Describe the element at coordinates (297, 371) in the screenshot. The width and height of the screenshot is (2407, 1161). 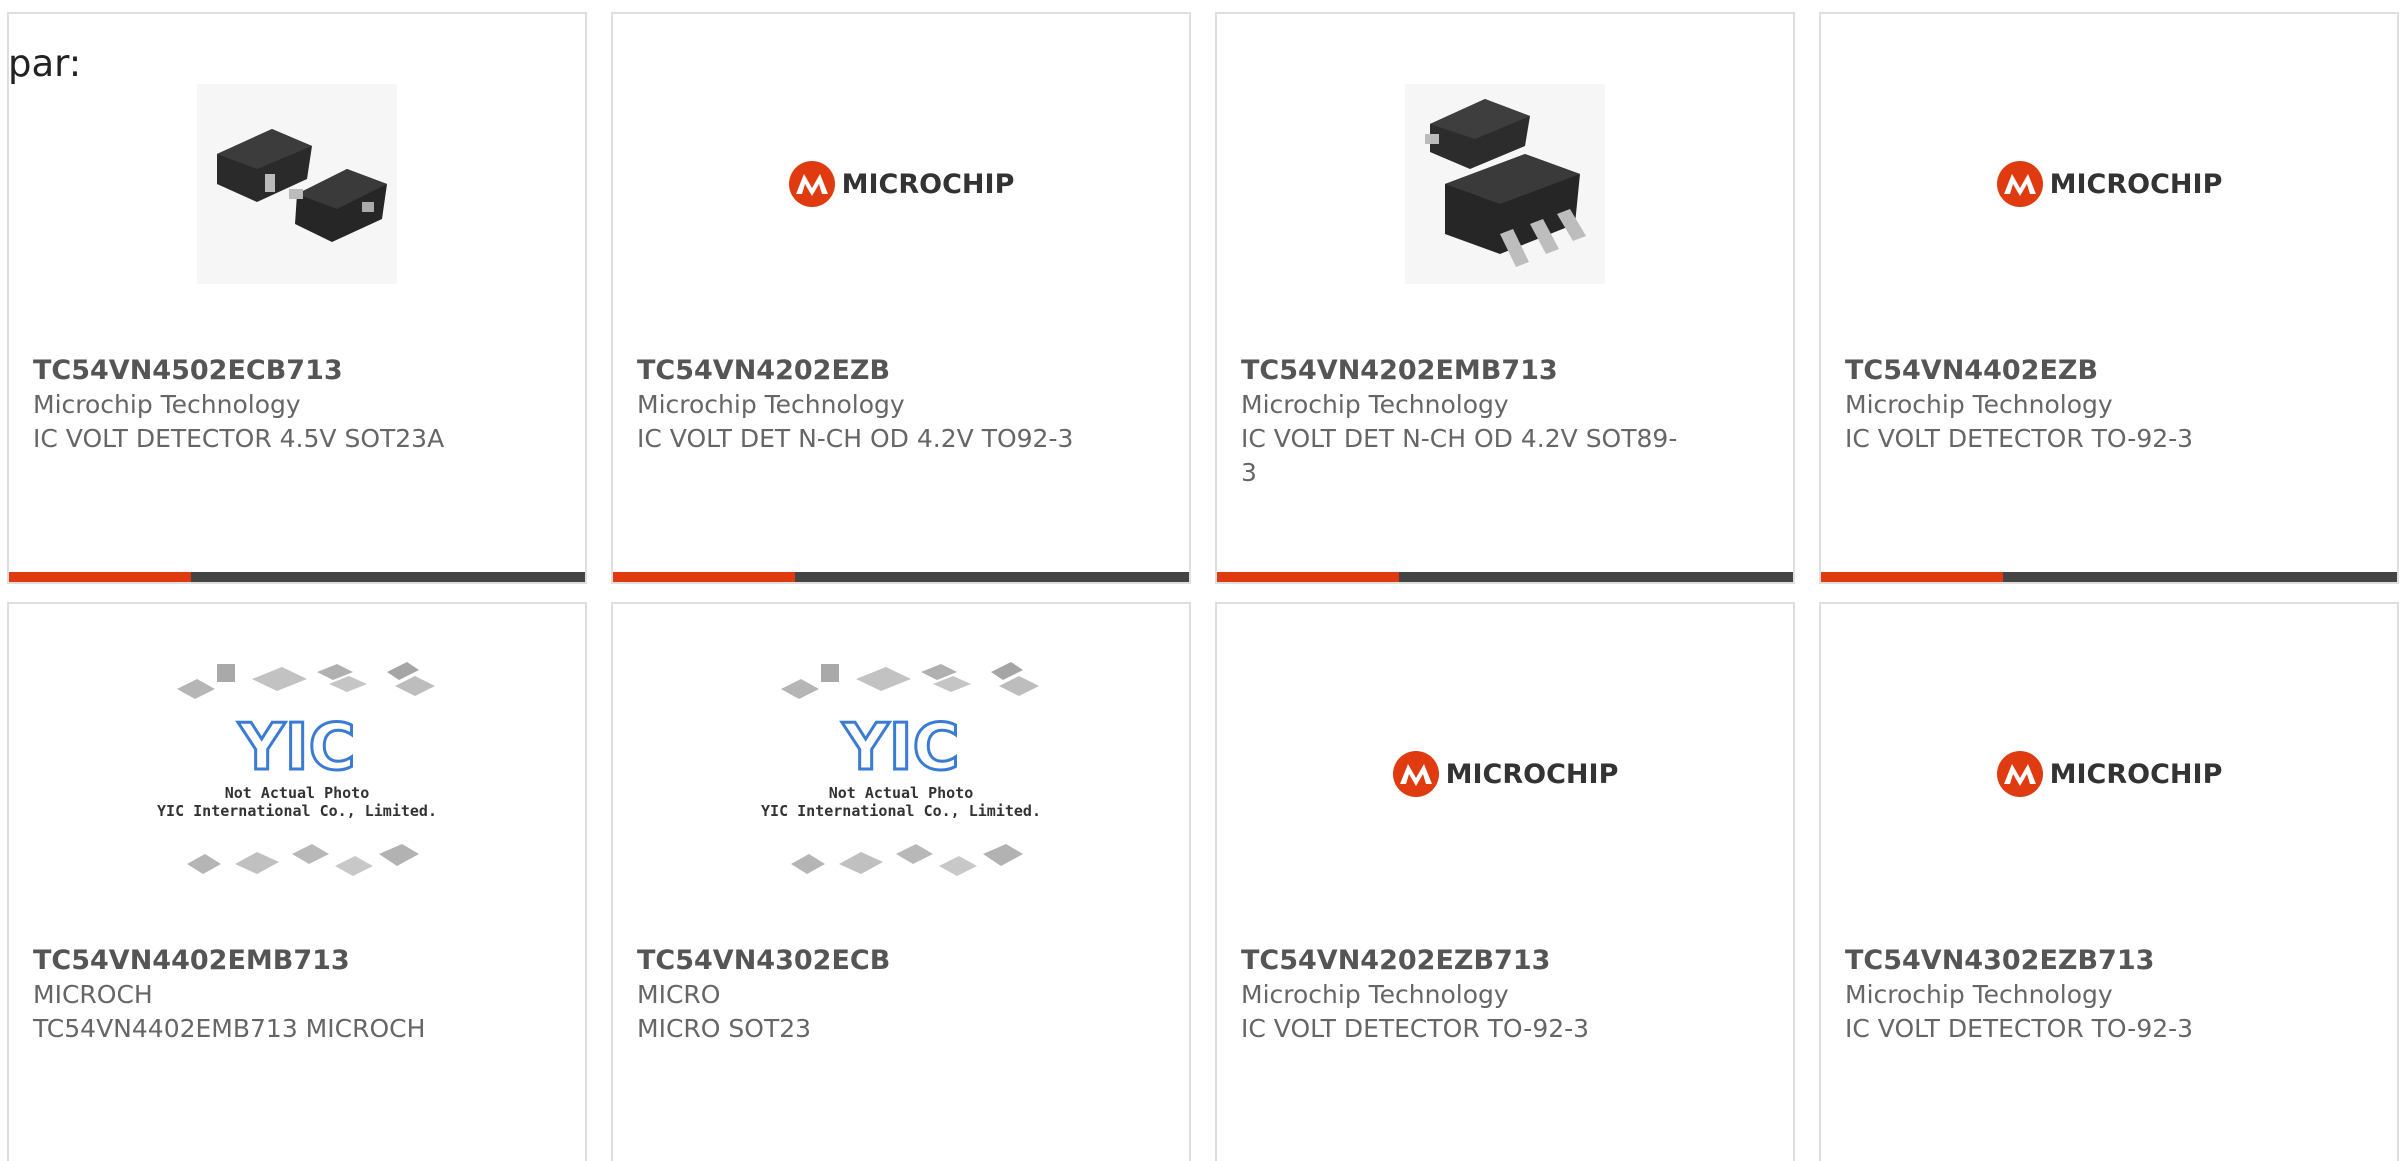
I see `part-number-link: TC54VN4502ECB713` at that location.